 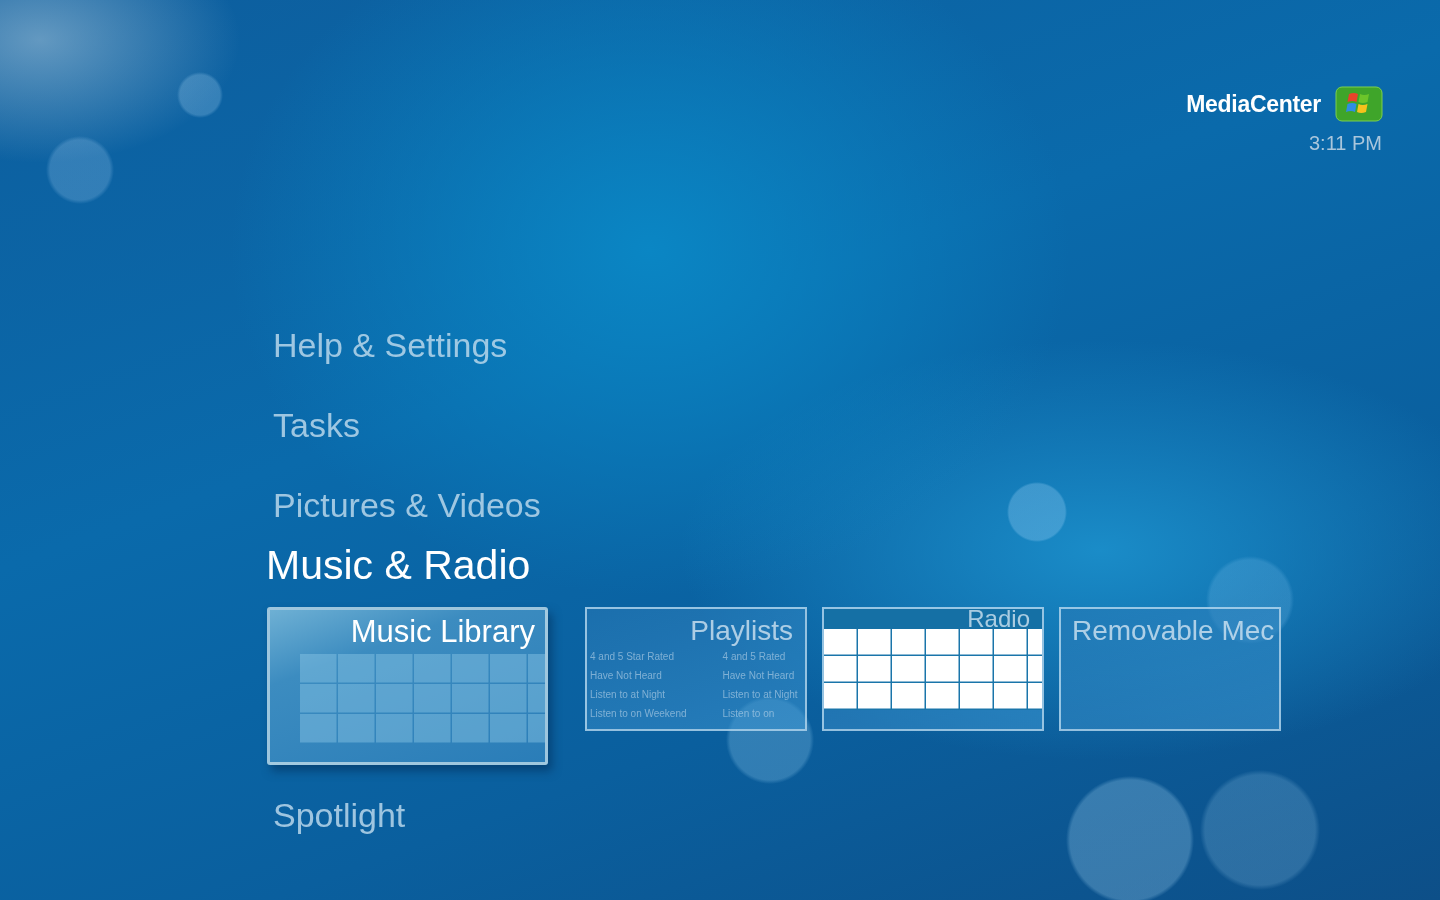 What do you see at coordinates (1173, 630) in the screenshot?
I see `tile-title: Removable Mec` at bounding box center [1173, 630].